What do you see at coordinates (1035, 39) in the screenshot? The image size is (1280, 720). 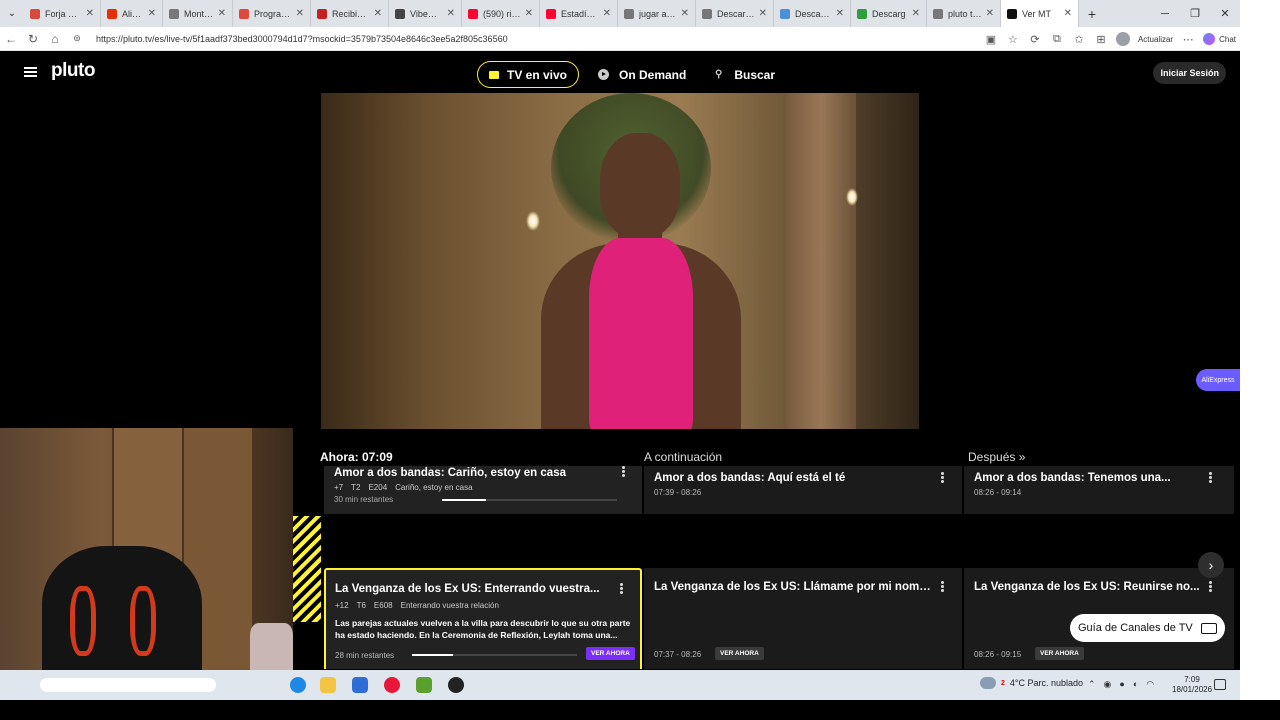 I see `refresh-extension-icon: ⟳` at bounding box center [1035, 39].